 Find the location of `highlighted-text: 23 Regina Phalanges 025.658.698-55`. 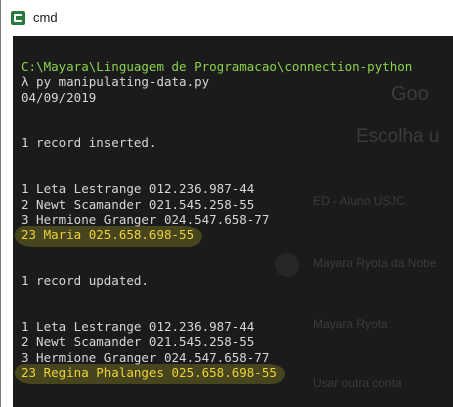

highlighted-text: 23 Regina Phalanges 025.658.698-55 is located at coordinates (149, 372).